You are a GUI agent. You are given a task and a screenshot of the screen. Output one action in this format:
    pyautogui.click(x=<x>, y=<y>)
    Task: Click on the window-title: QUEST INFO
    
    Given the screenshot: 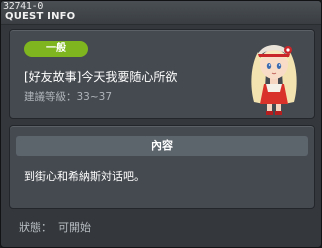 What is the action you would take?
    pyautogui.click(x=40, y=16)
    